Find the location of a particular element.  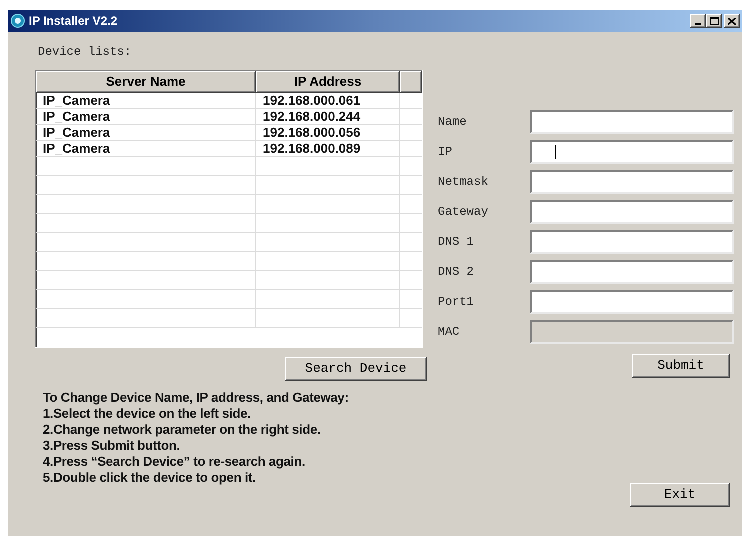

table-cell: 192.168.000.056 is located at coordinates (328, 132).